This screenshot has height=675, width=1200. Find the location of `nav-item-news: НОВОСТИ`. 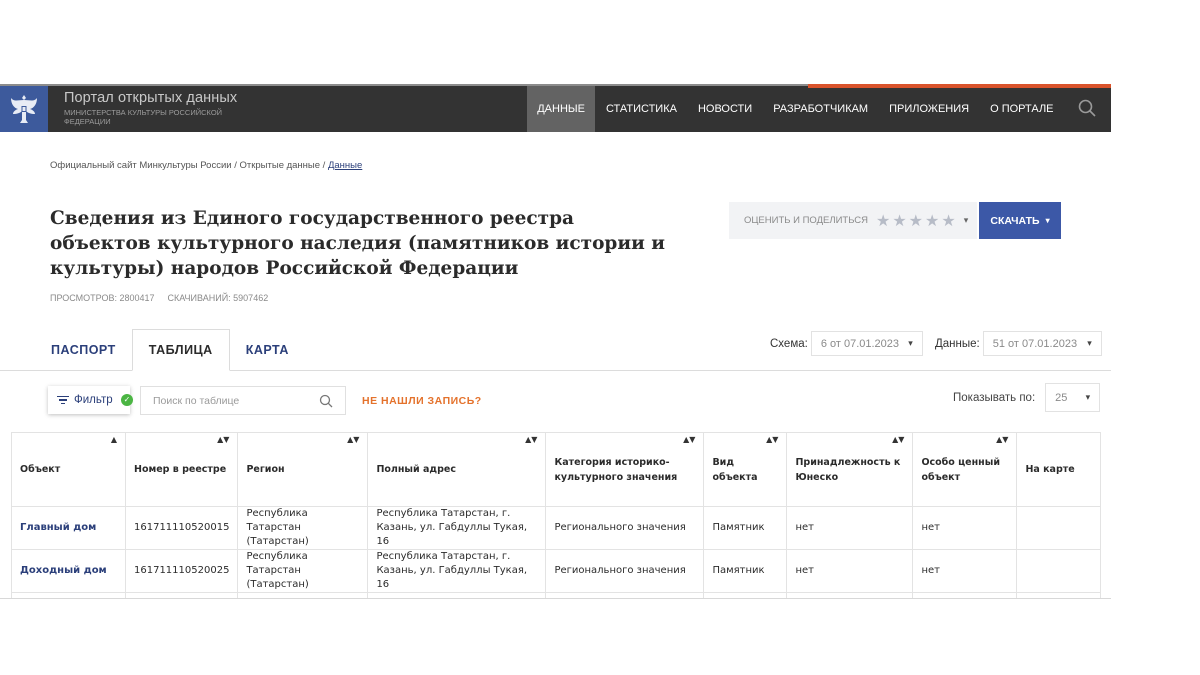

nav-item-news: НОВОСТИ is located at coordinates (724, 109).